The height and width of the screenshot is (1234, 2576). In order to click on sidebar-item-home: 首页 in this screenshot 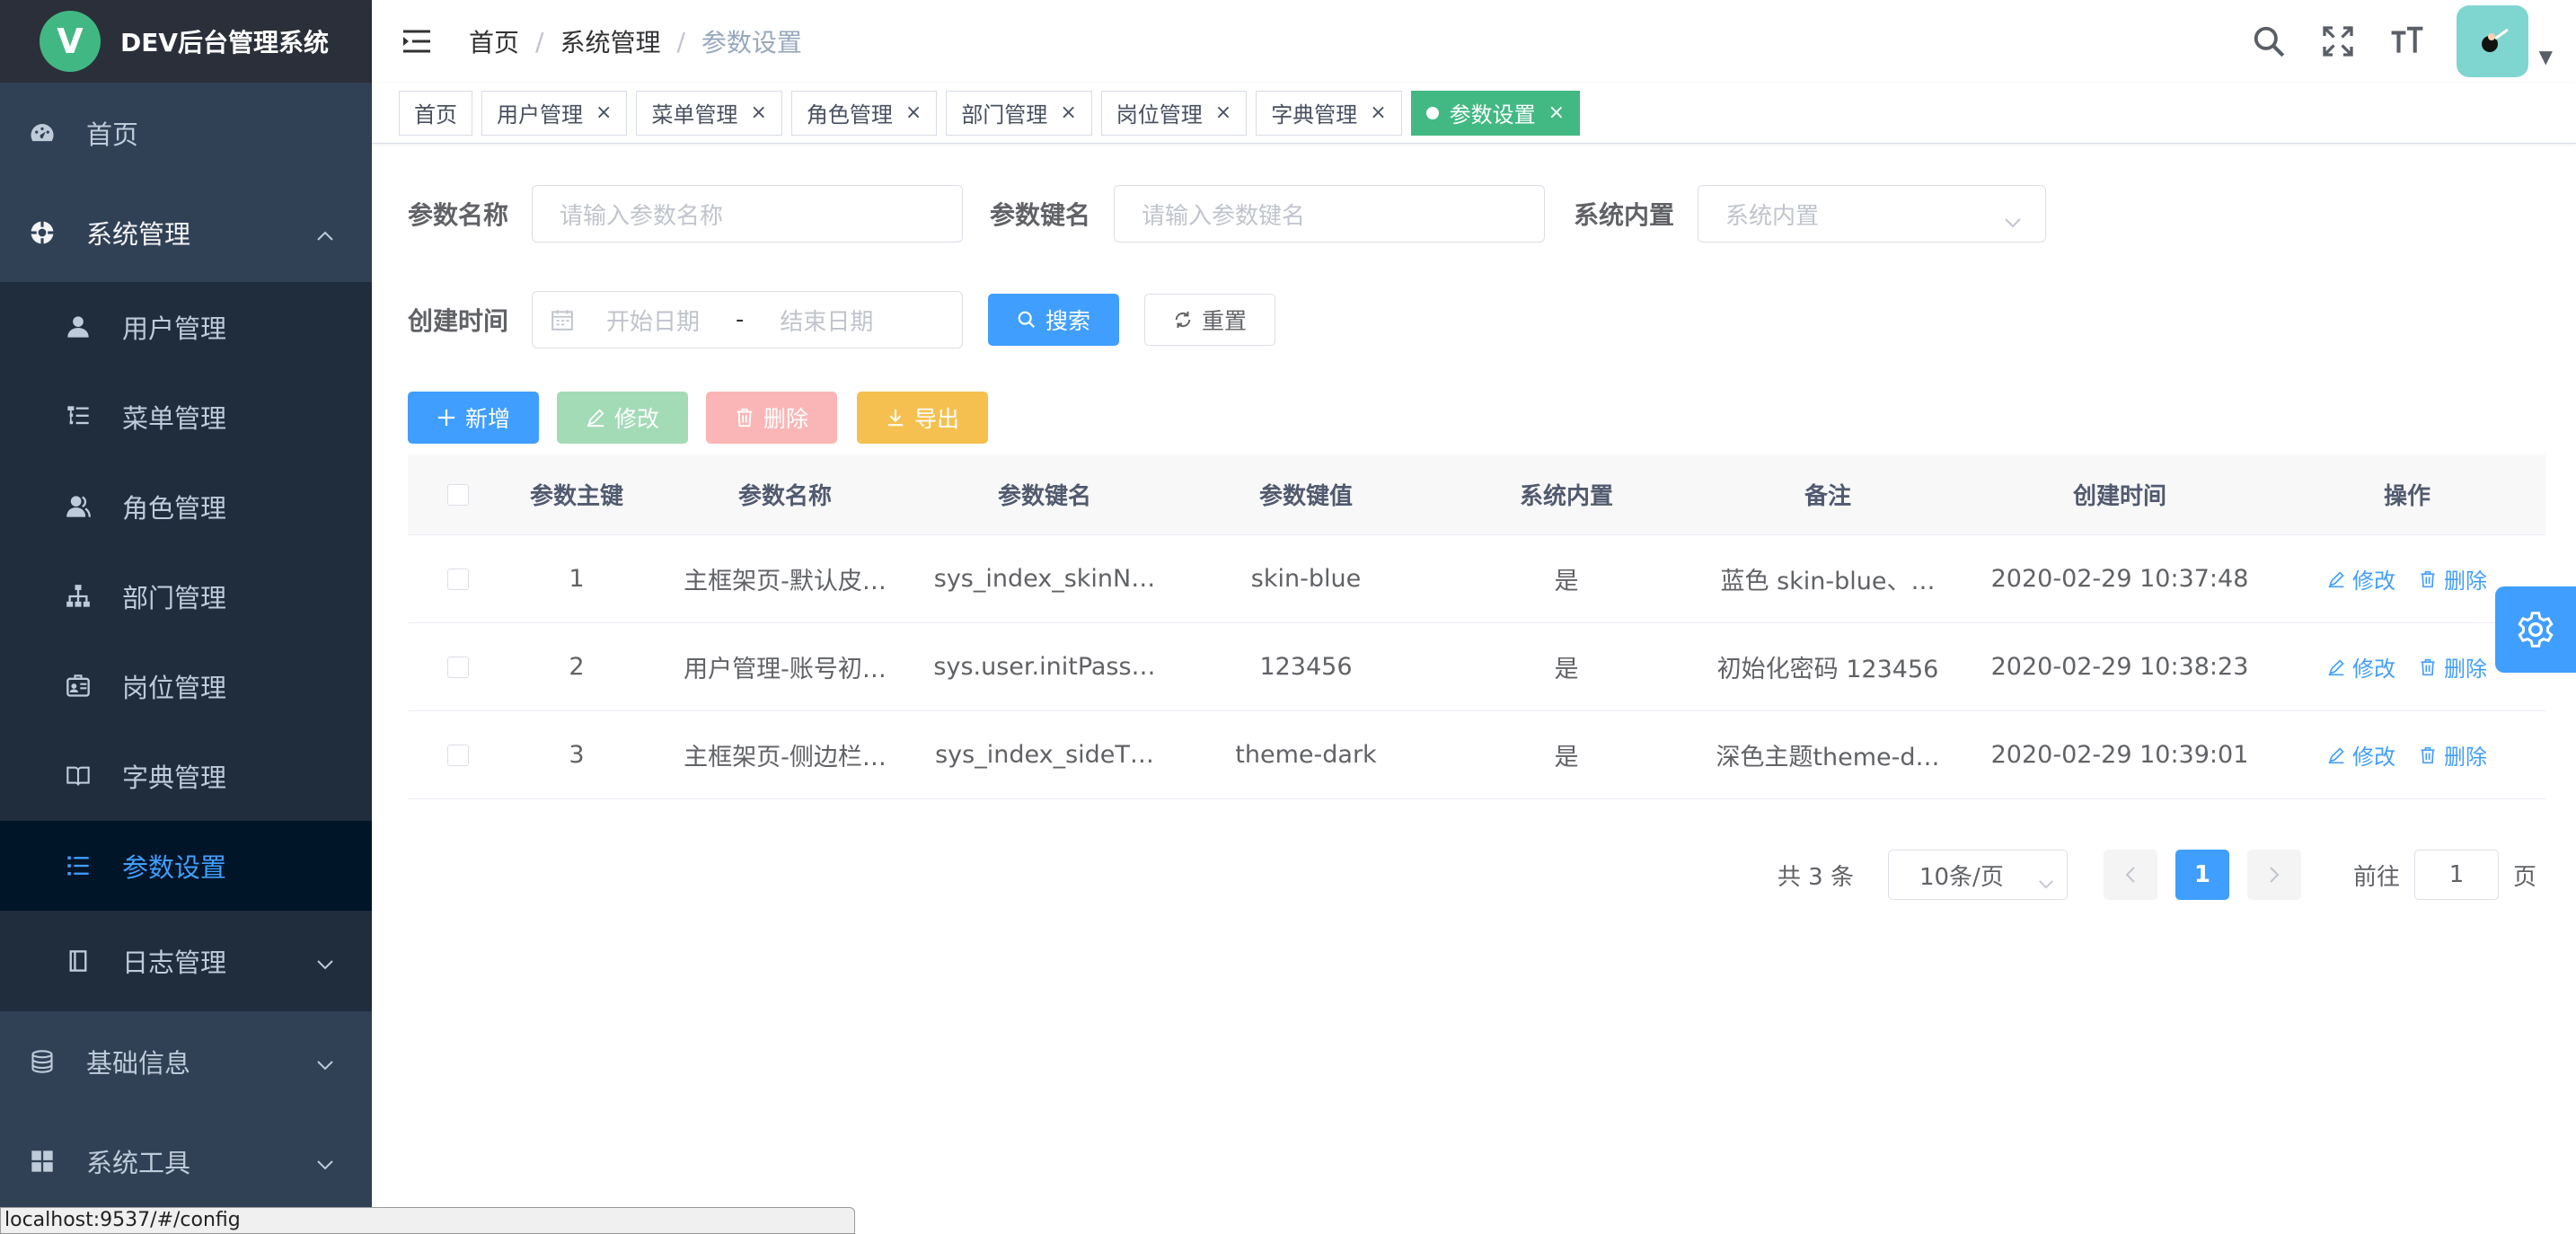, I will do `click(186, 132)`.